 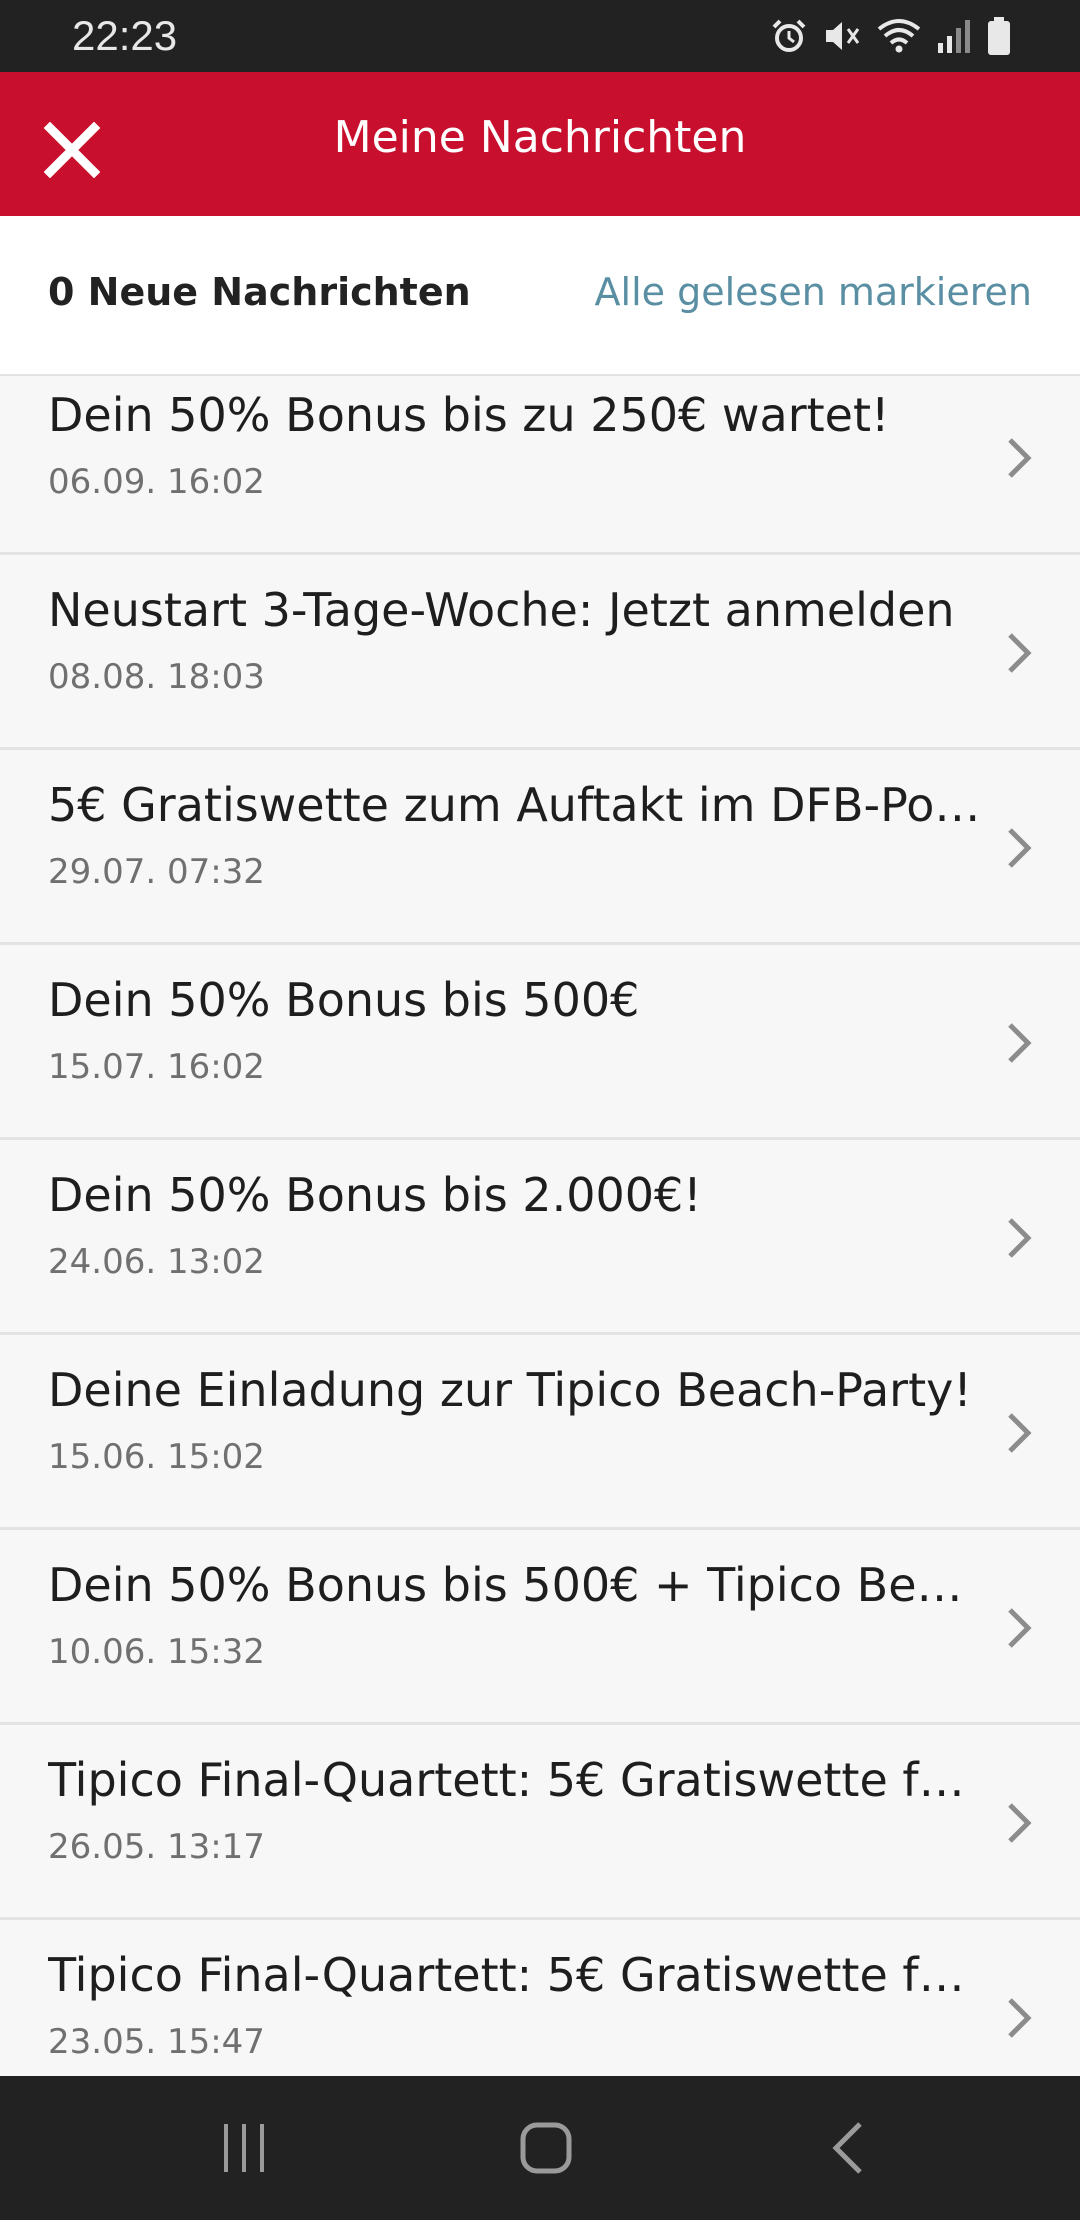 What do you see at coordinates (789, 36) in the screenshot?
I see `alarm-icon` at bounding box center [789, 36].